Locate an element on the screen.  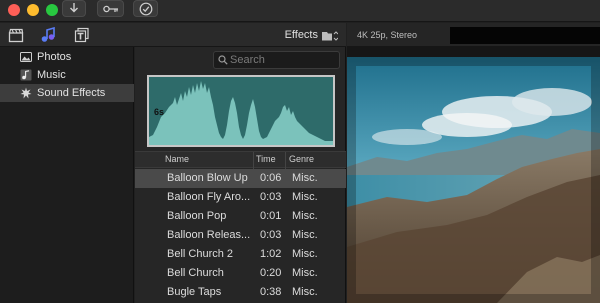
checkmark-circle-icon is located at coordinates (145, 8).